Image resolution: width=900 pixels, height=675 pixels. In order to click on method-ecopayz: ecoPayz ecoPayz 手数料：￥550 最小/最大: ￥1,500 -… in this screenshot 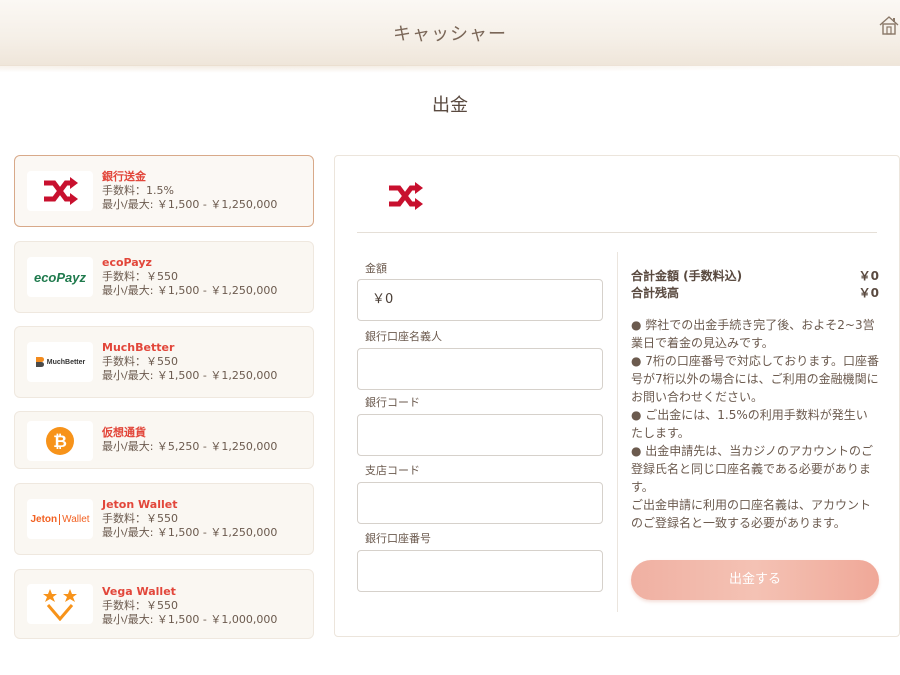, I will do `click(164, 277)`.